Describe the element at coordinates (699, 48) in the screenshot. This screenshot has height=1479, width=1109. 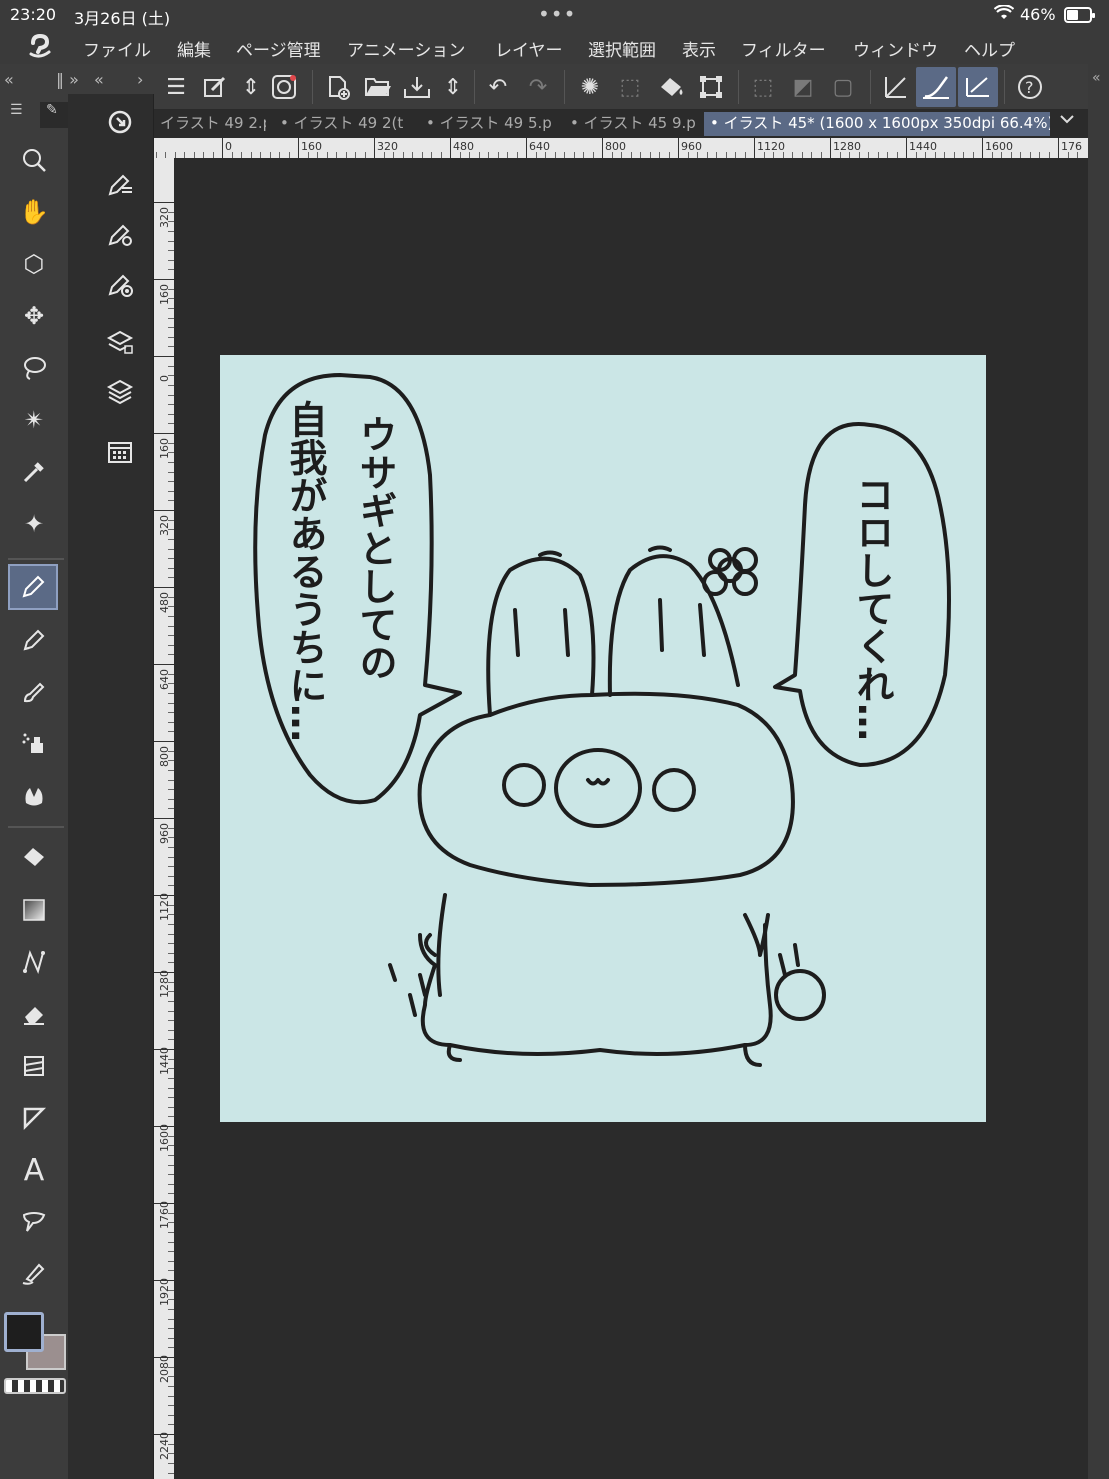
I see `menu-view: 表示` at that location.